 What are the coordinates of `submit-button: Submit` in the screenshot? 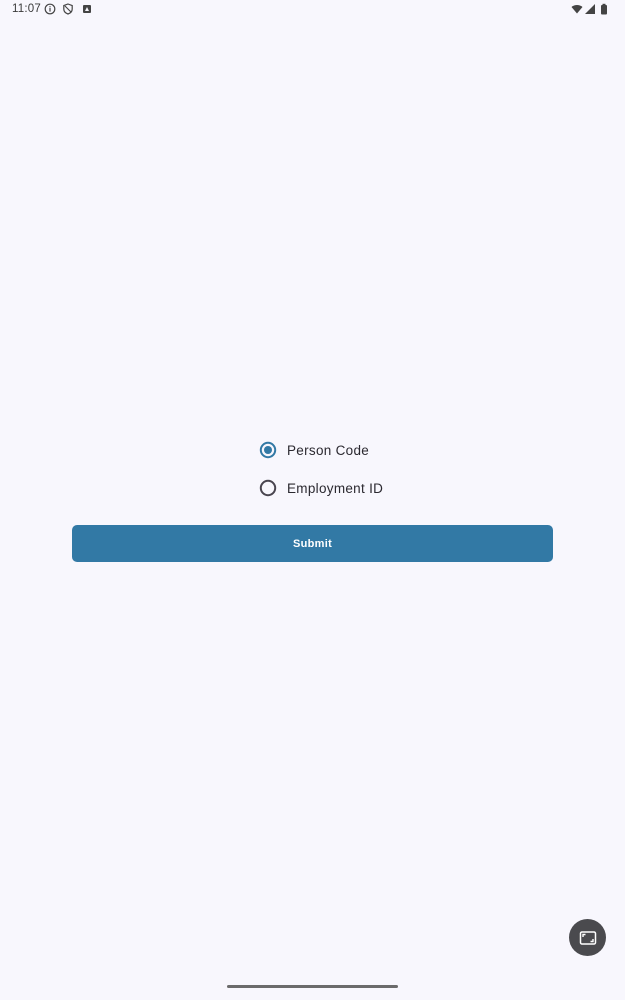 It's located at (312, 543).